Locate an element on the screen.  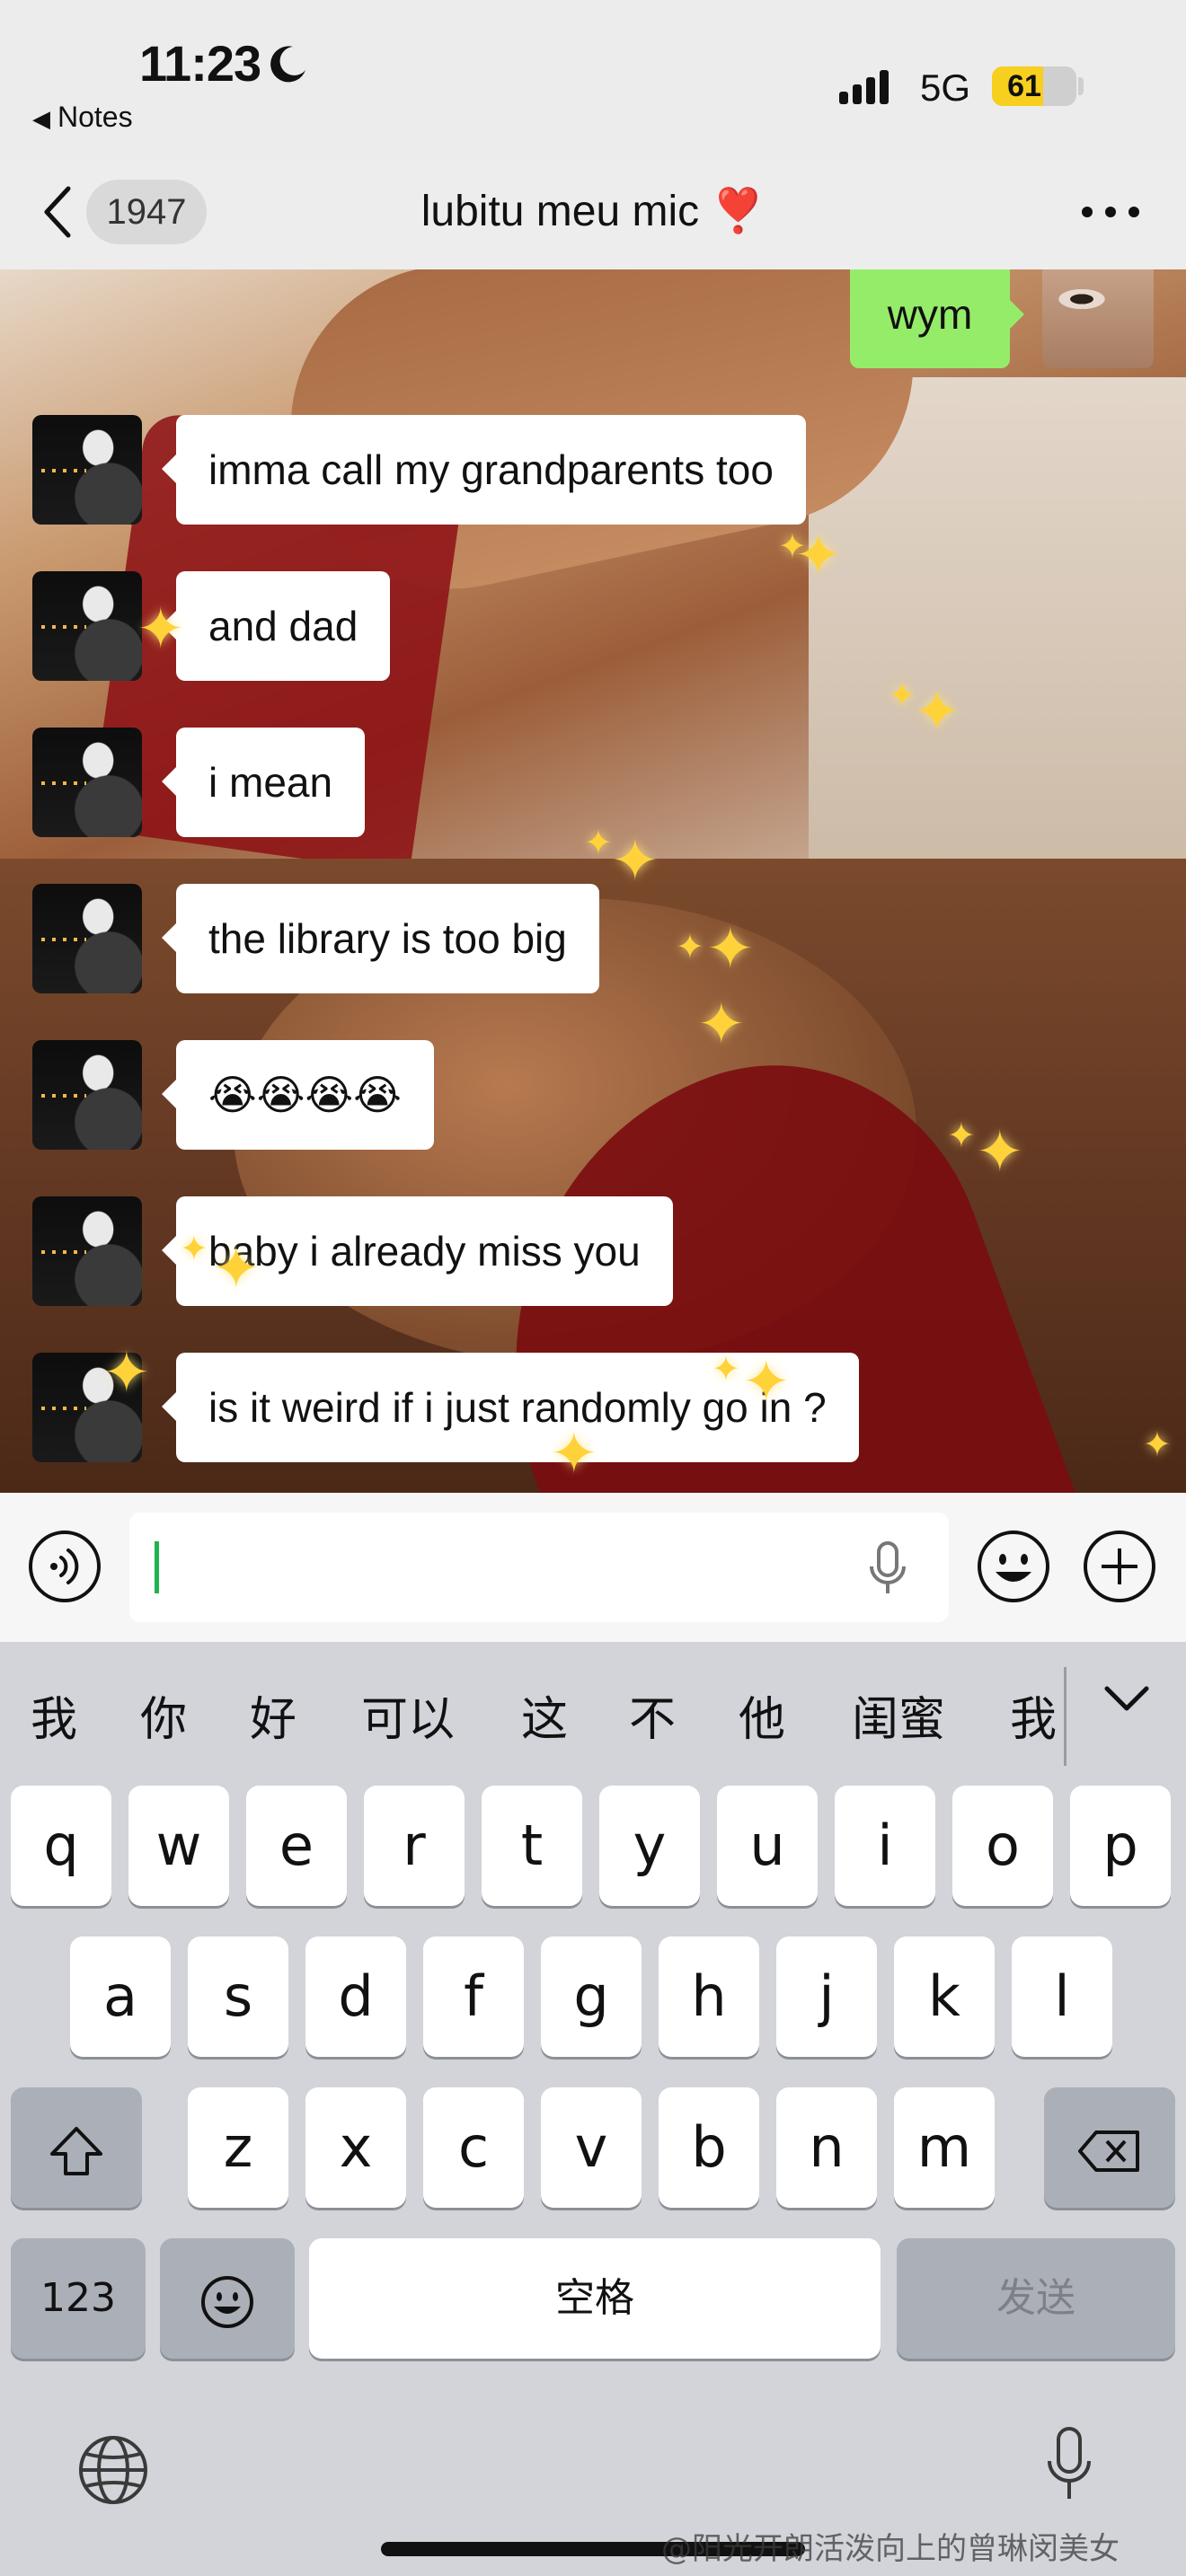
add-attachment-icon is located at coordinates (1119, 1566).